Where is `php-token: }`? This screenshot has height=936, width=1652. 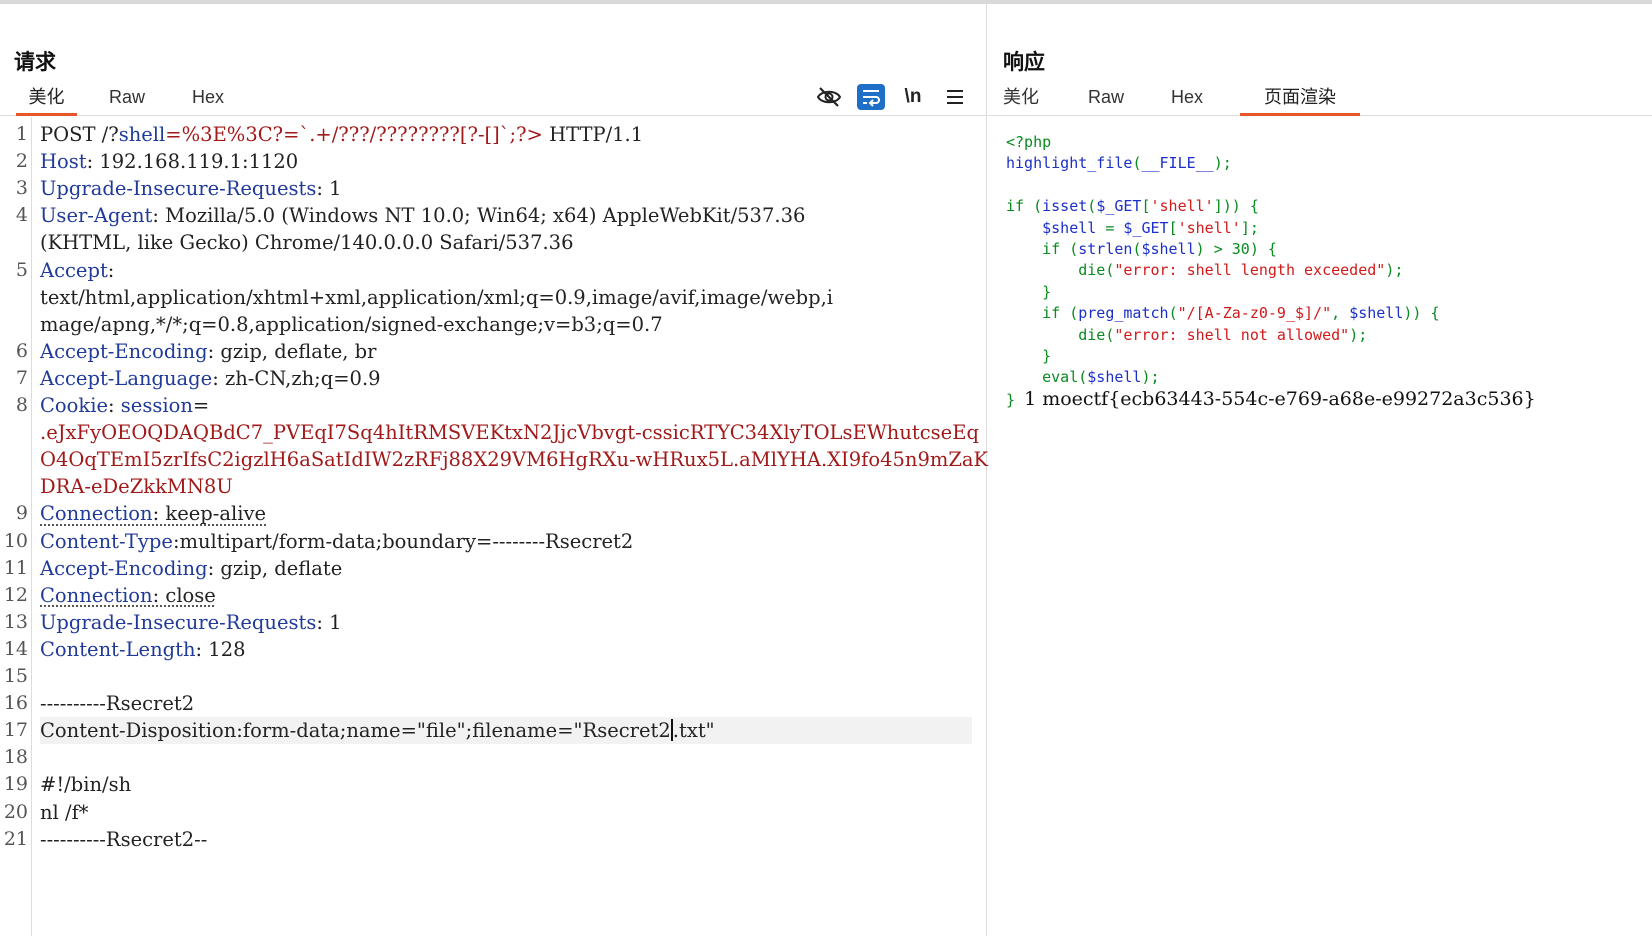
php-token: } is located at coordinates (1029, 291).